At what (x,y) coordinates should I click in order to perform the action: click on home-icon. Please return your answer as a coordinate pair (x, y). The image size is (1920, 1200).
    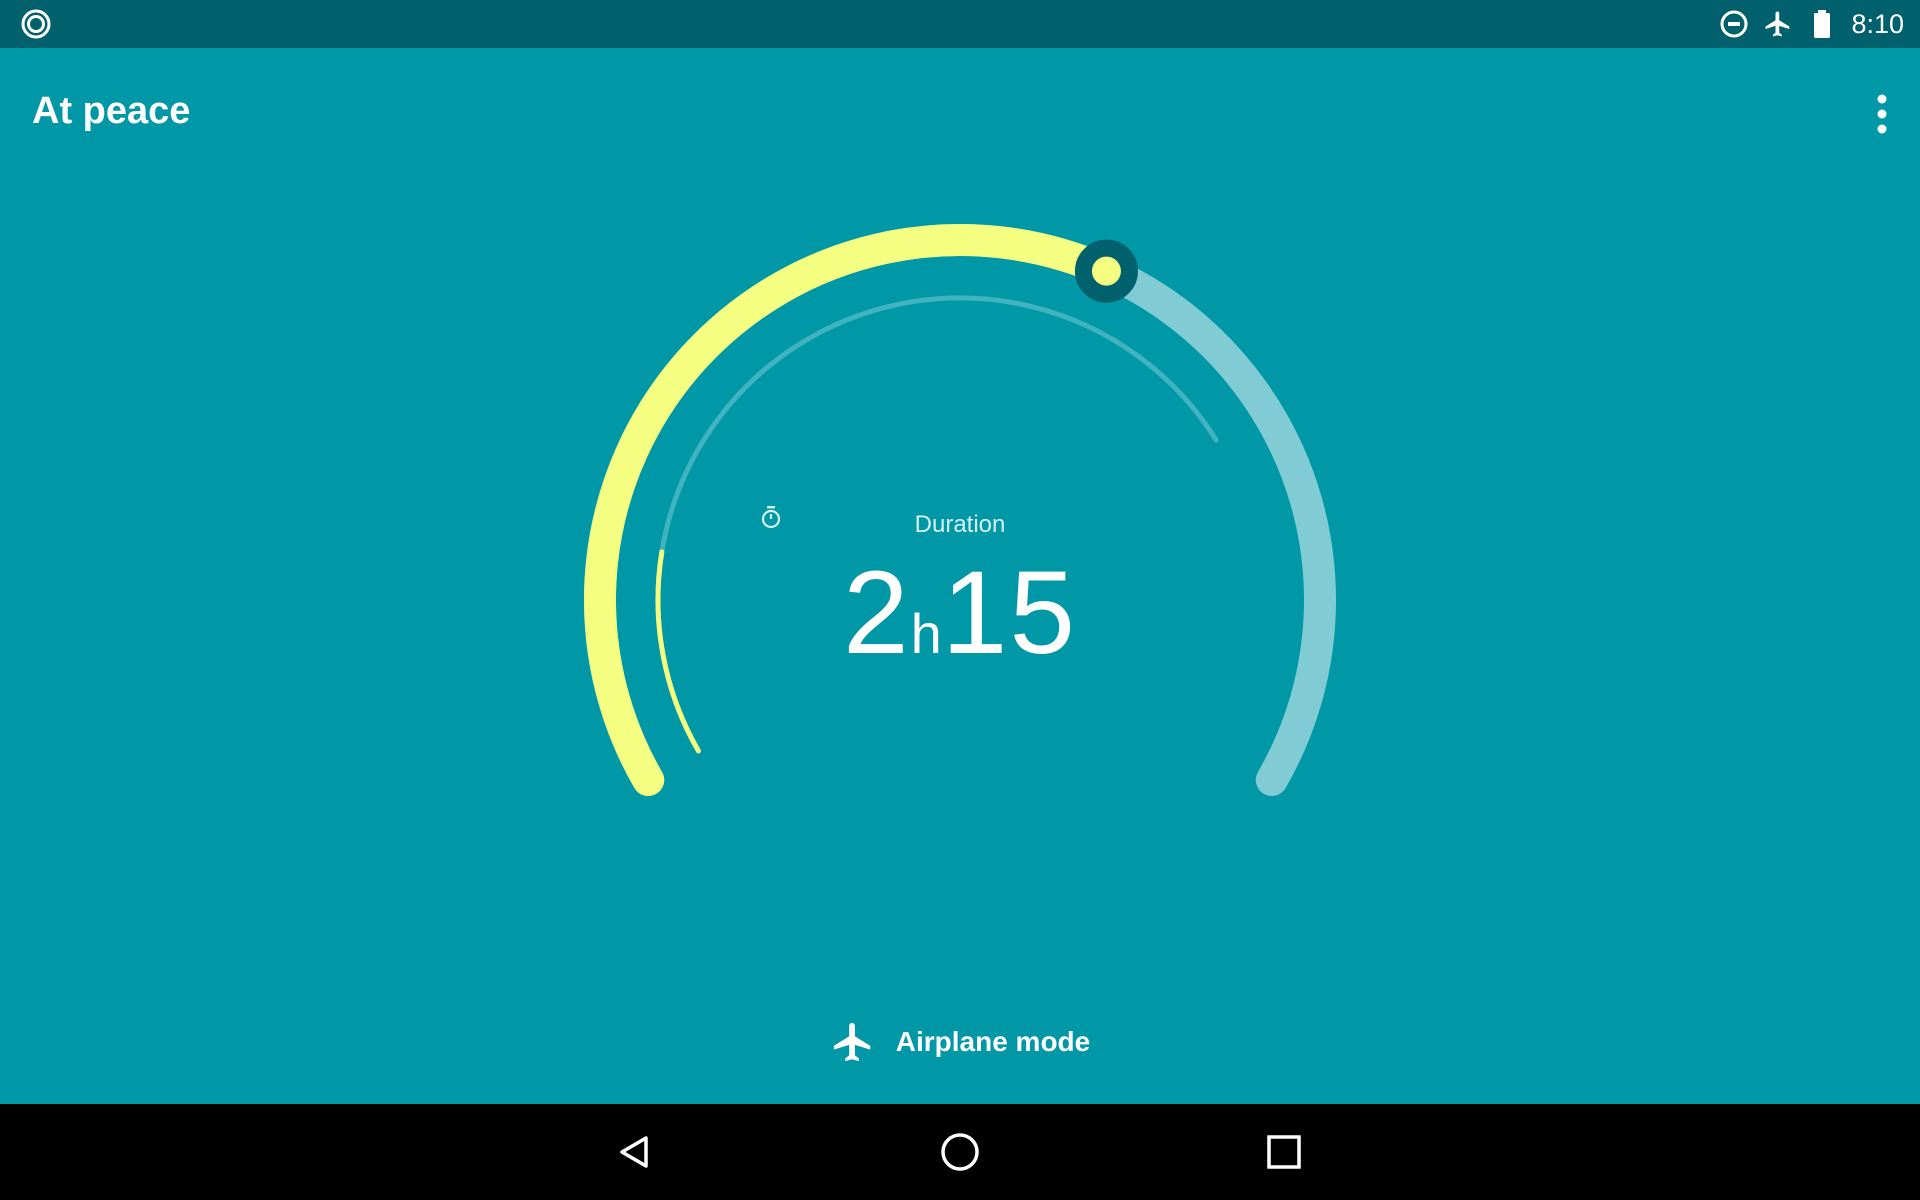
    Looking at the image, I should click on (960, 1152).